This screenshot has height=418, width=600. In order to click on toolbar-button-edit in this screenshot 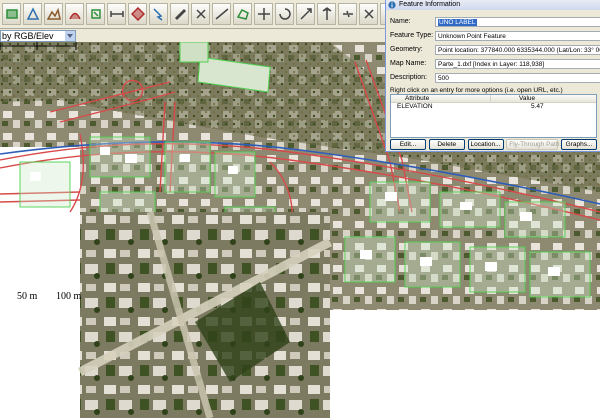, I will do `click(179, 14)`.